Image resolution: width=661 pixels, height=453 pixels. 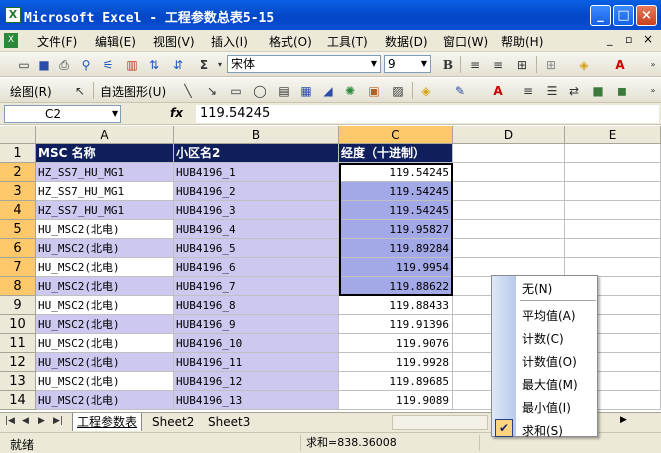 I want to click on textbox-icon: ▤, so click(x=284, y=91).